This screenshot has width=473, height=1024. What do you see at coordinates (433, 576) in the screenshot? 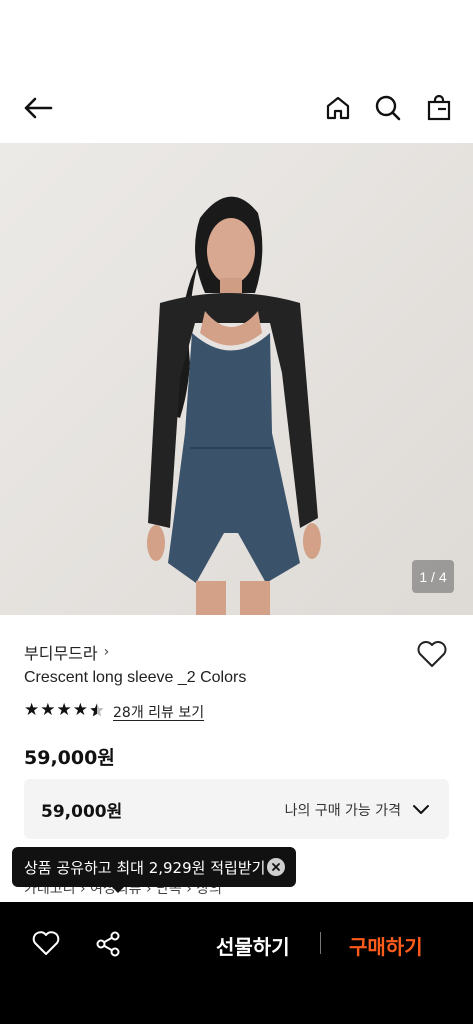
I see `image-counter: 1 / 4` at bounding box center [433, 576].